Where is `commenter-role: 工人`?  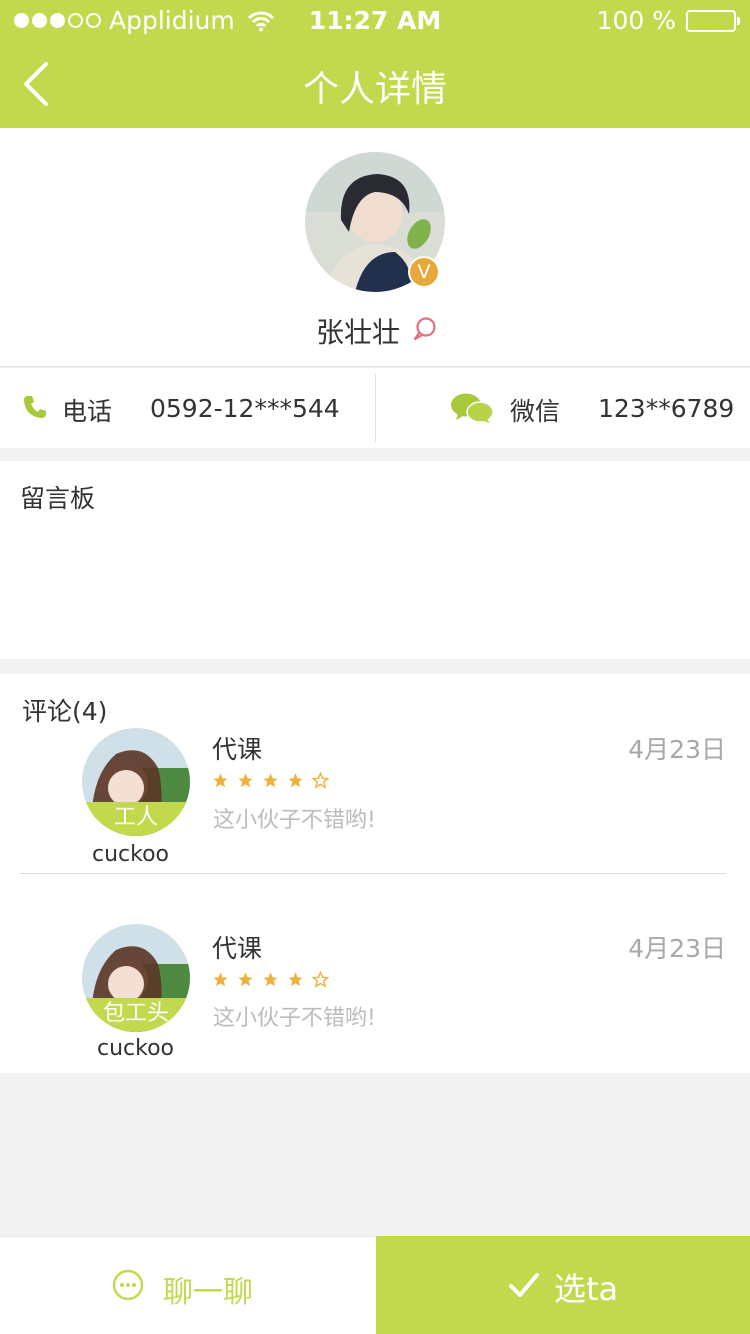
commenter-role: 工人 is located at coordinates (136, 819).